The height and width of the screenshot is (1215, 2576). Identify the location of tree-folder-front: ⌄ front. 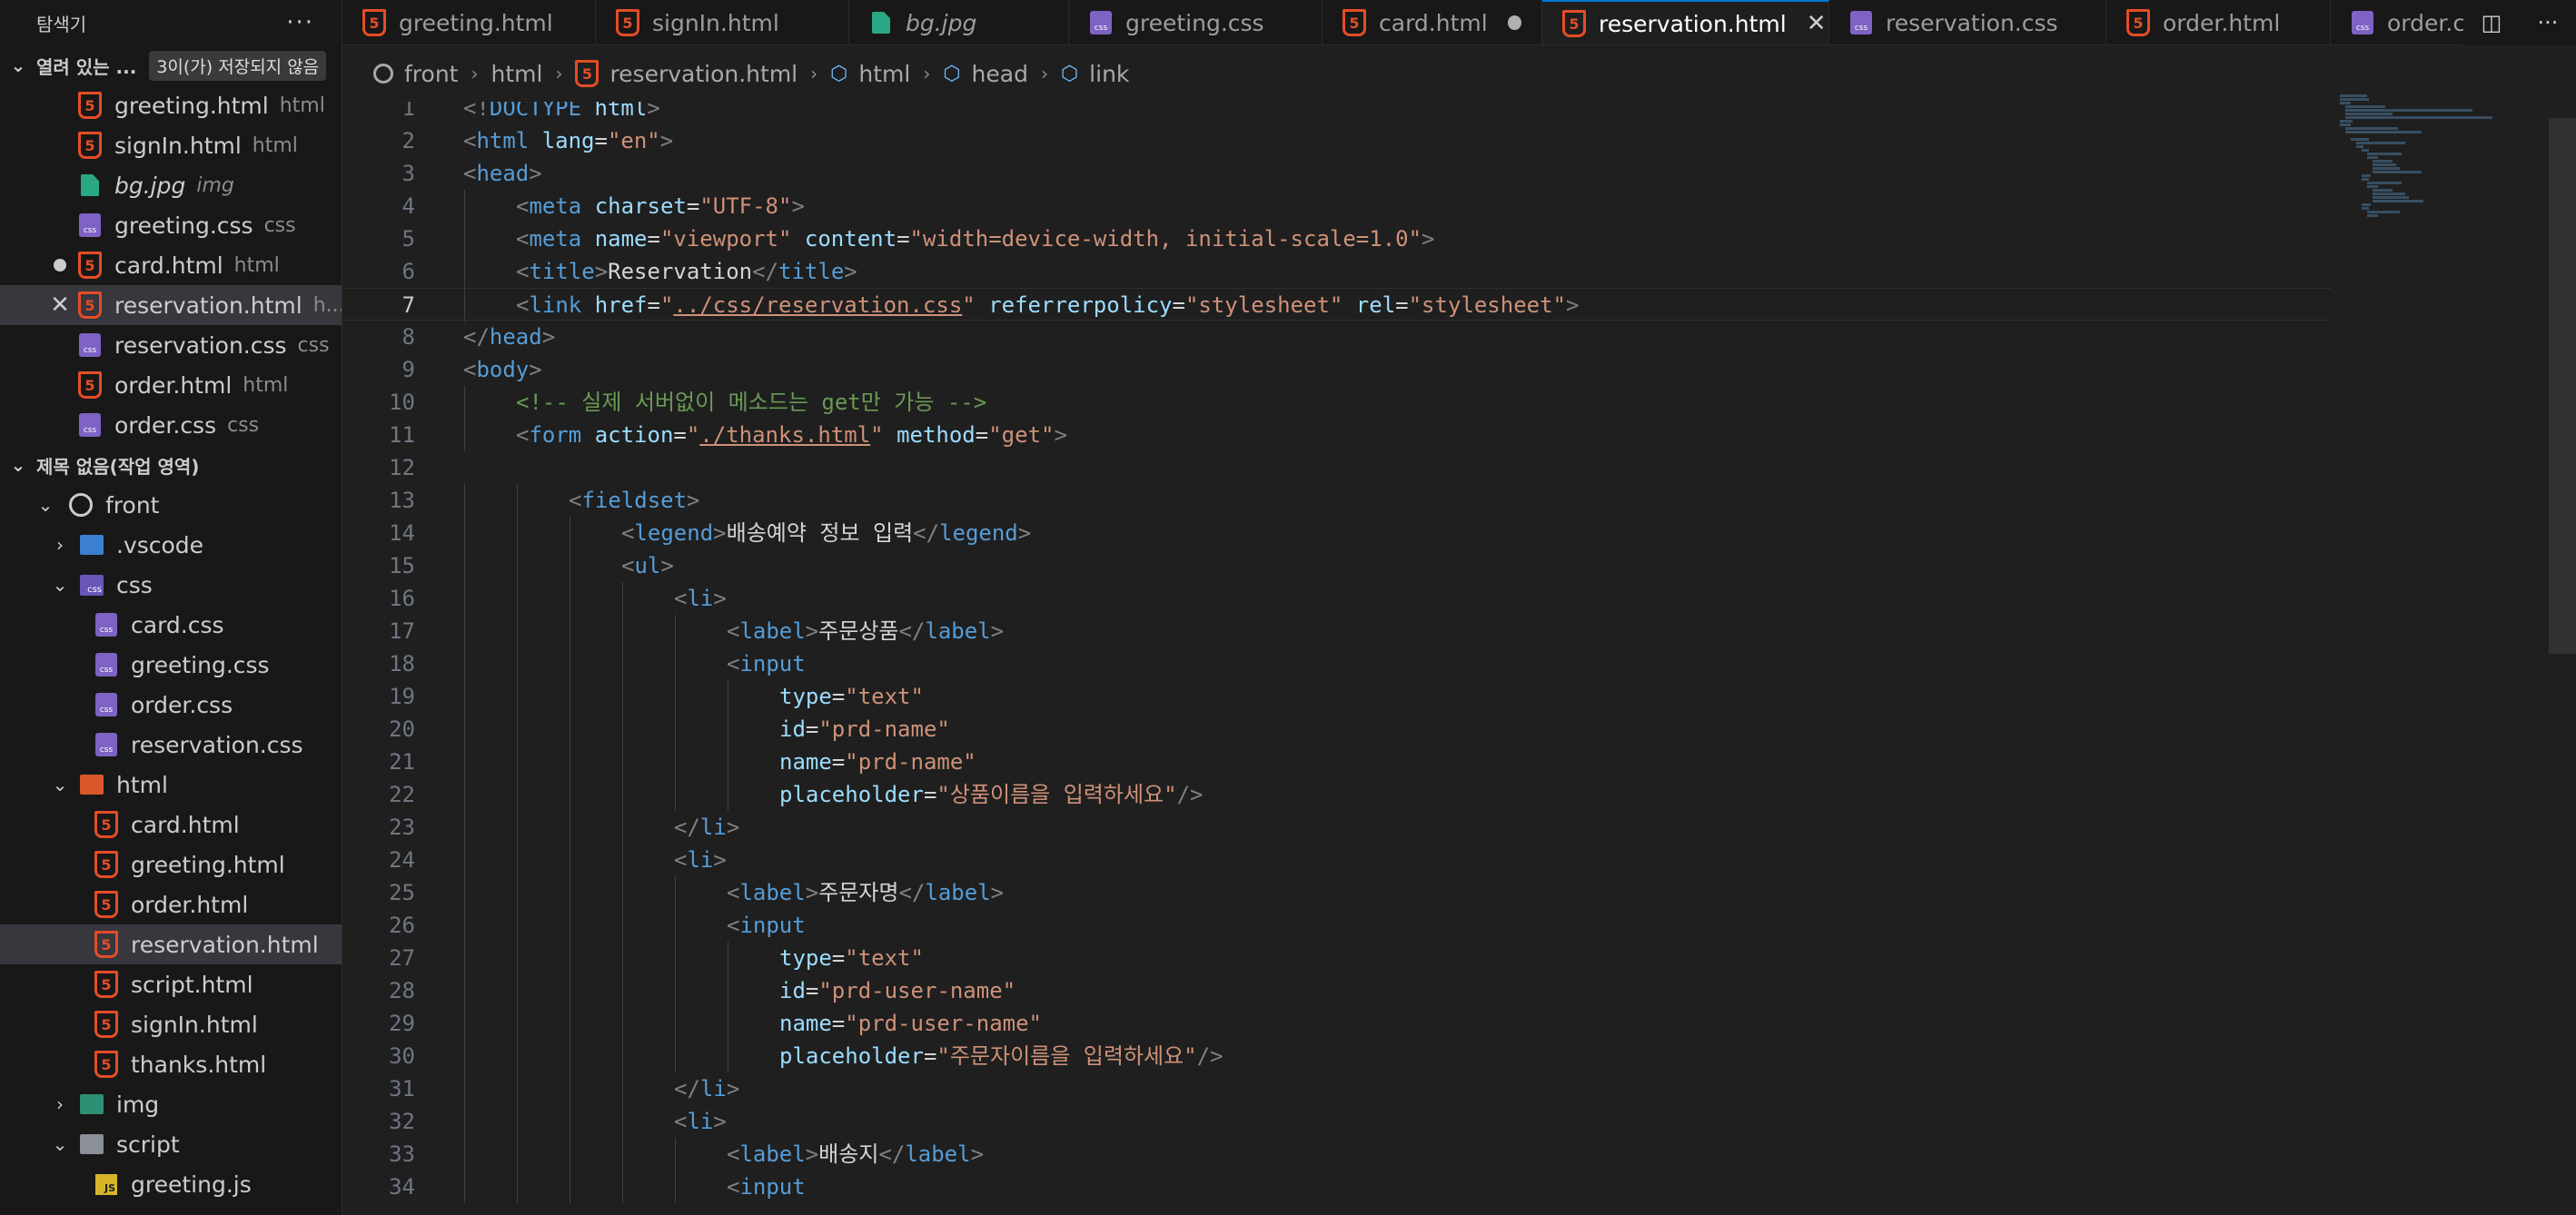
(171, 505).